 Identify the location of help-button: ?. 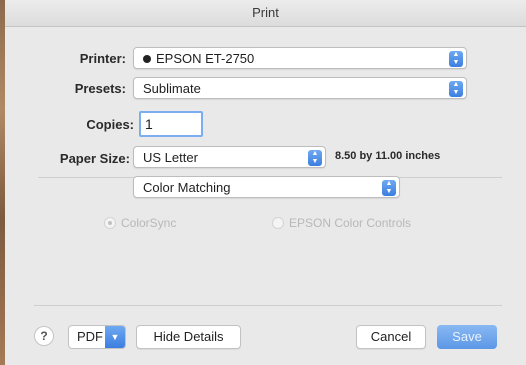
(44, 336).